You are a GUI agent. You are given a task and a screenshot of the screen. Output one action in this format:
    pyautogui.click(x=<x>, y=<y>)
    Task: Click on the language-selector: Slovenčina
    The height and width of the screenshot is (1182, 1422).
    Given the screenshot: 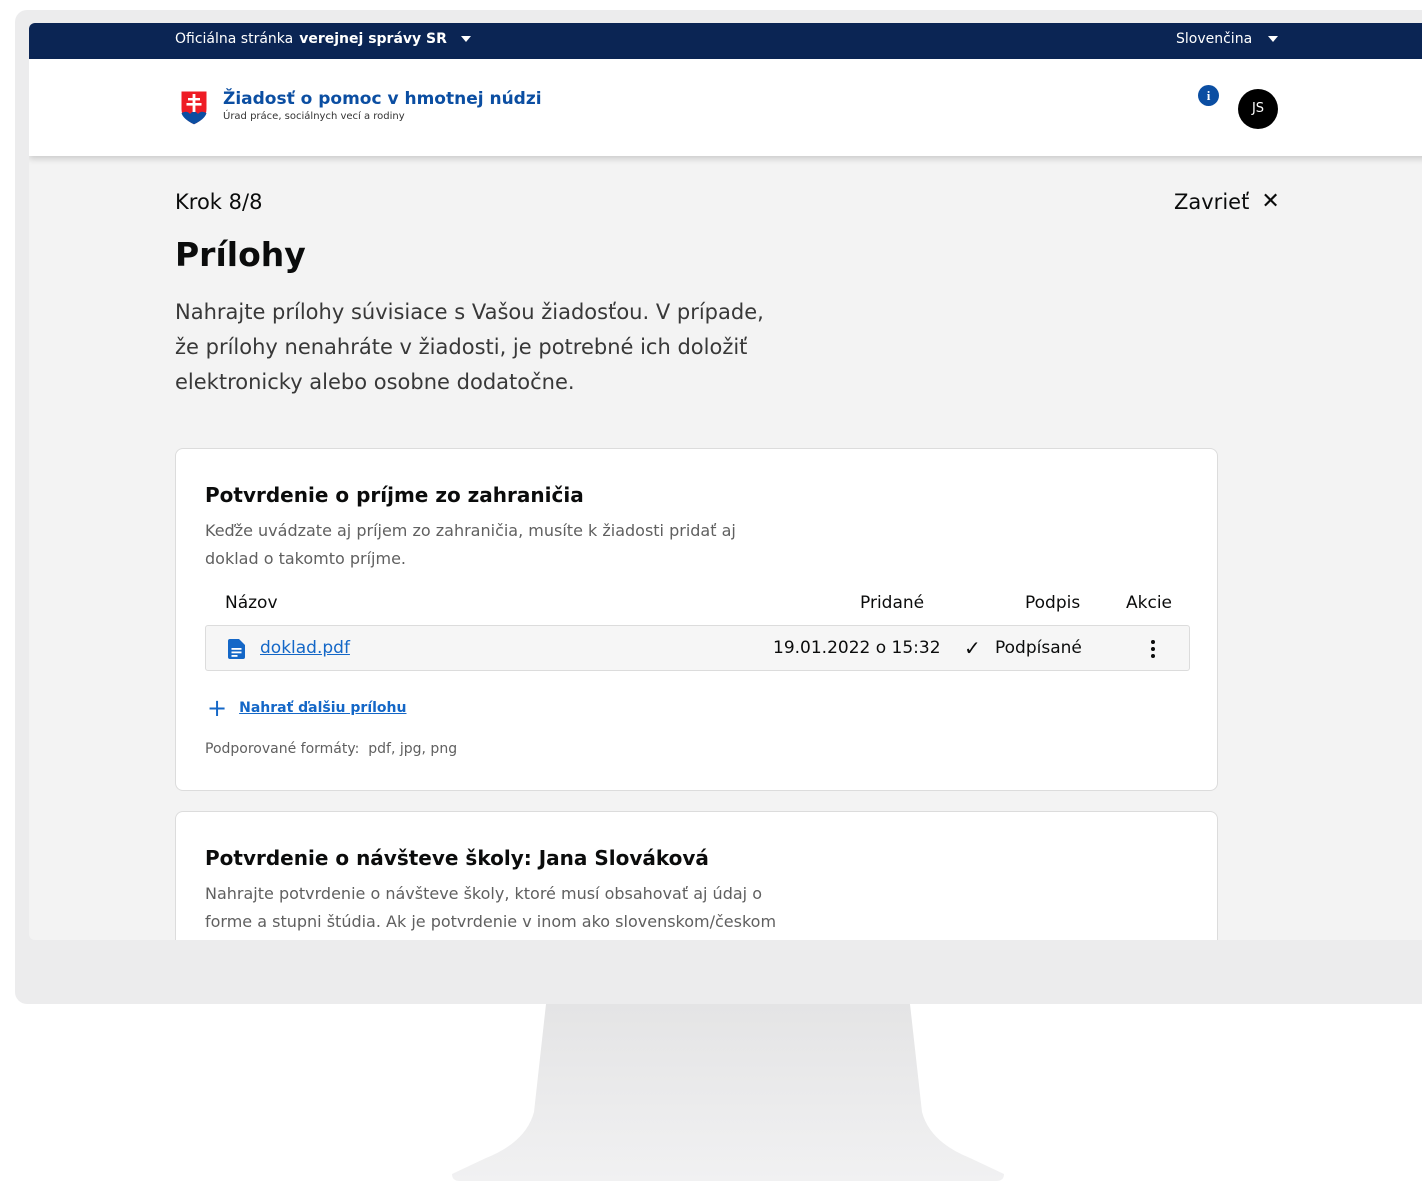 What is the action you would take?
    pyautogui.click(x=1227, y=39)
    